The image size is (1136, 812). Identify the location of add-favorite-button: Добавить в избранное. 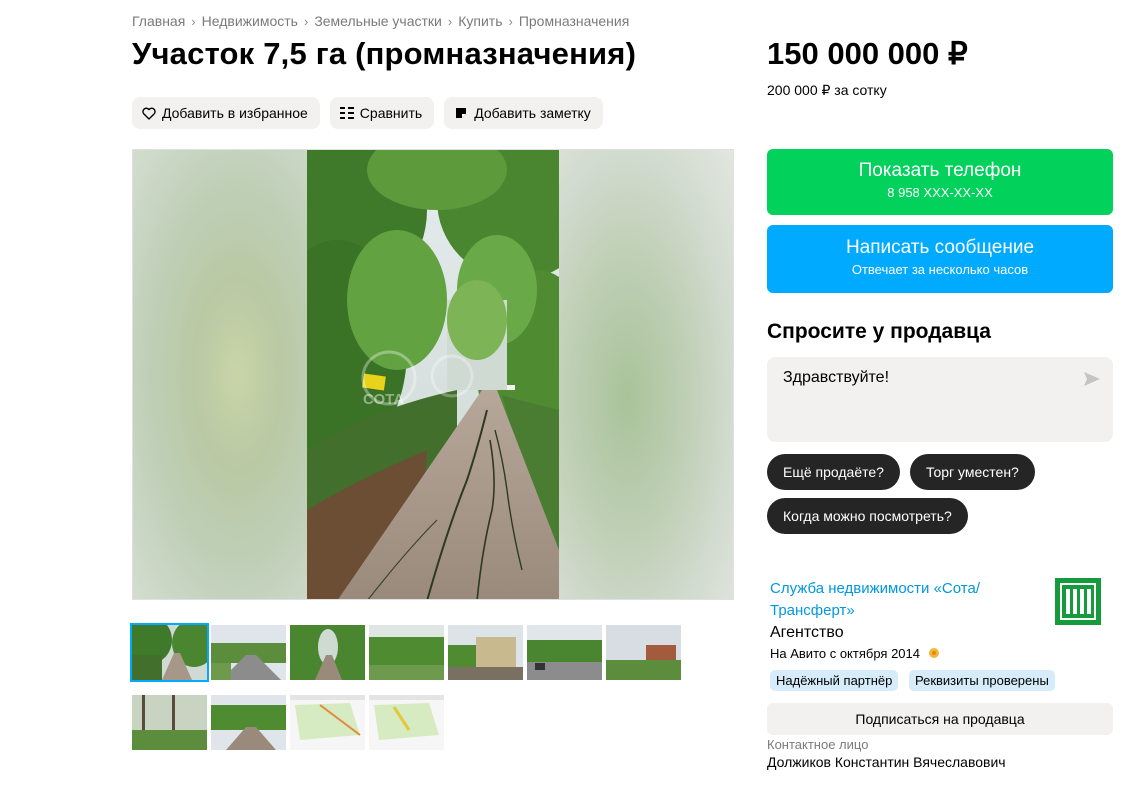
(226, 113).